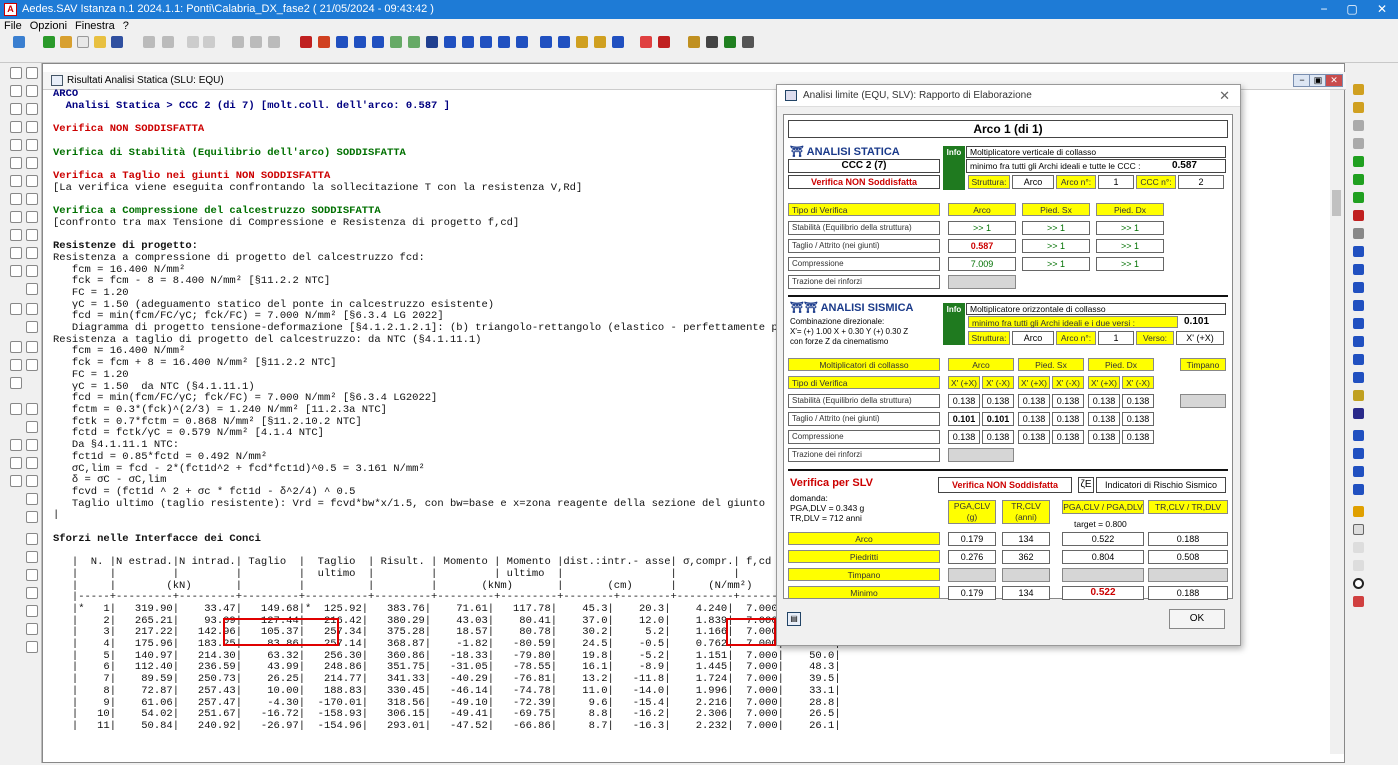  What do you see at coordinates (32, 593) in the screenshot?
I see `check-icon` at bounding box center [32, 593].